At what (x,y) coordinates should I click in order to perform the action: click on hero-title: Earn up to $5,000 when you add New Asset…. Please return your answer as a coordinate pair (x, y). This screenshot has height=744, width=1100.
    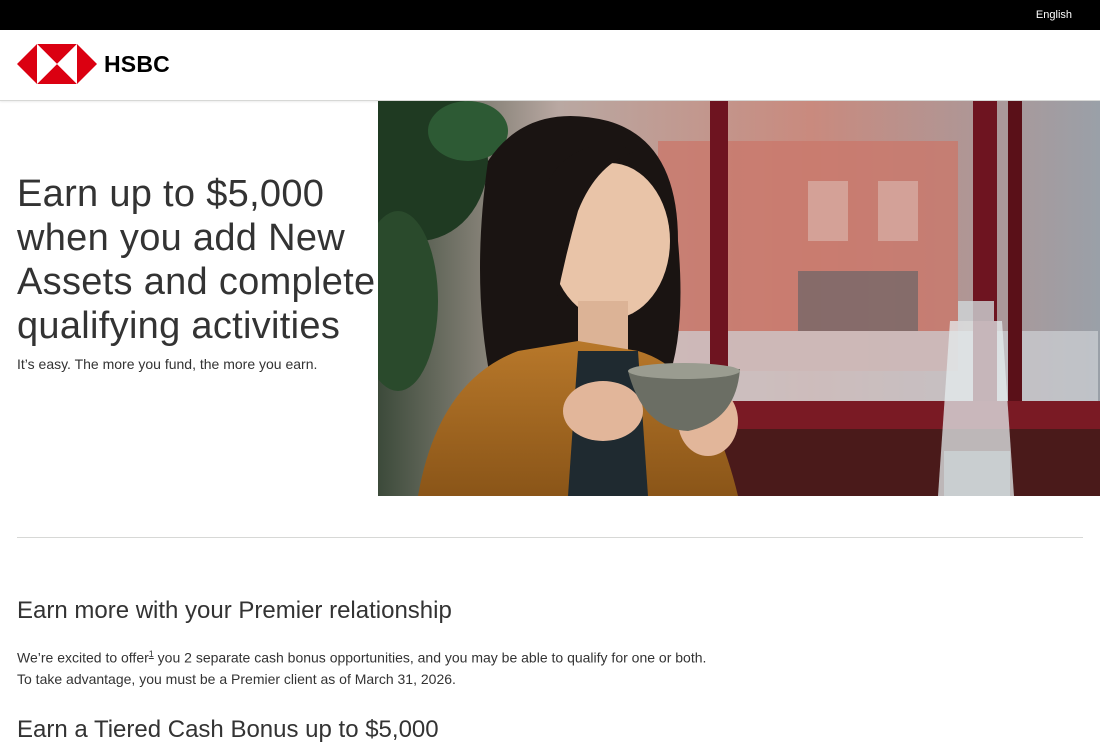
    Looking at the image, I should click on (196, 260).